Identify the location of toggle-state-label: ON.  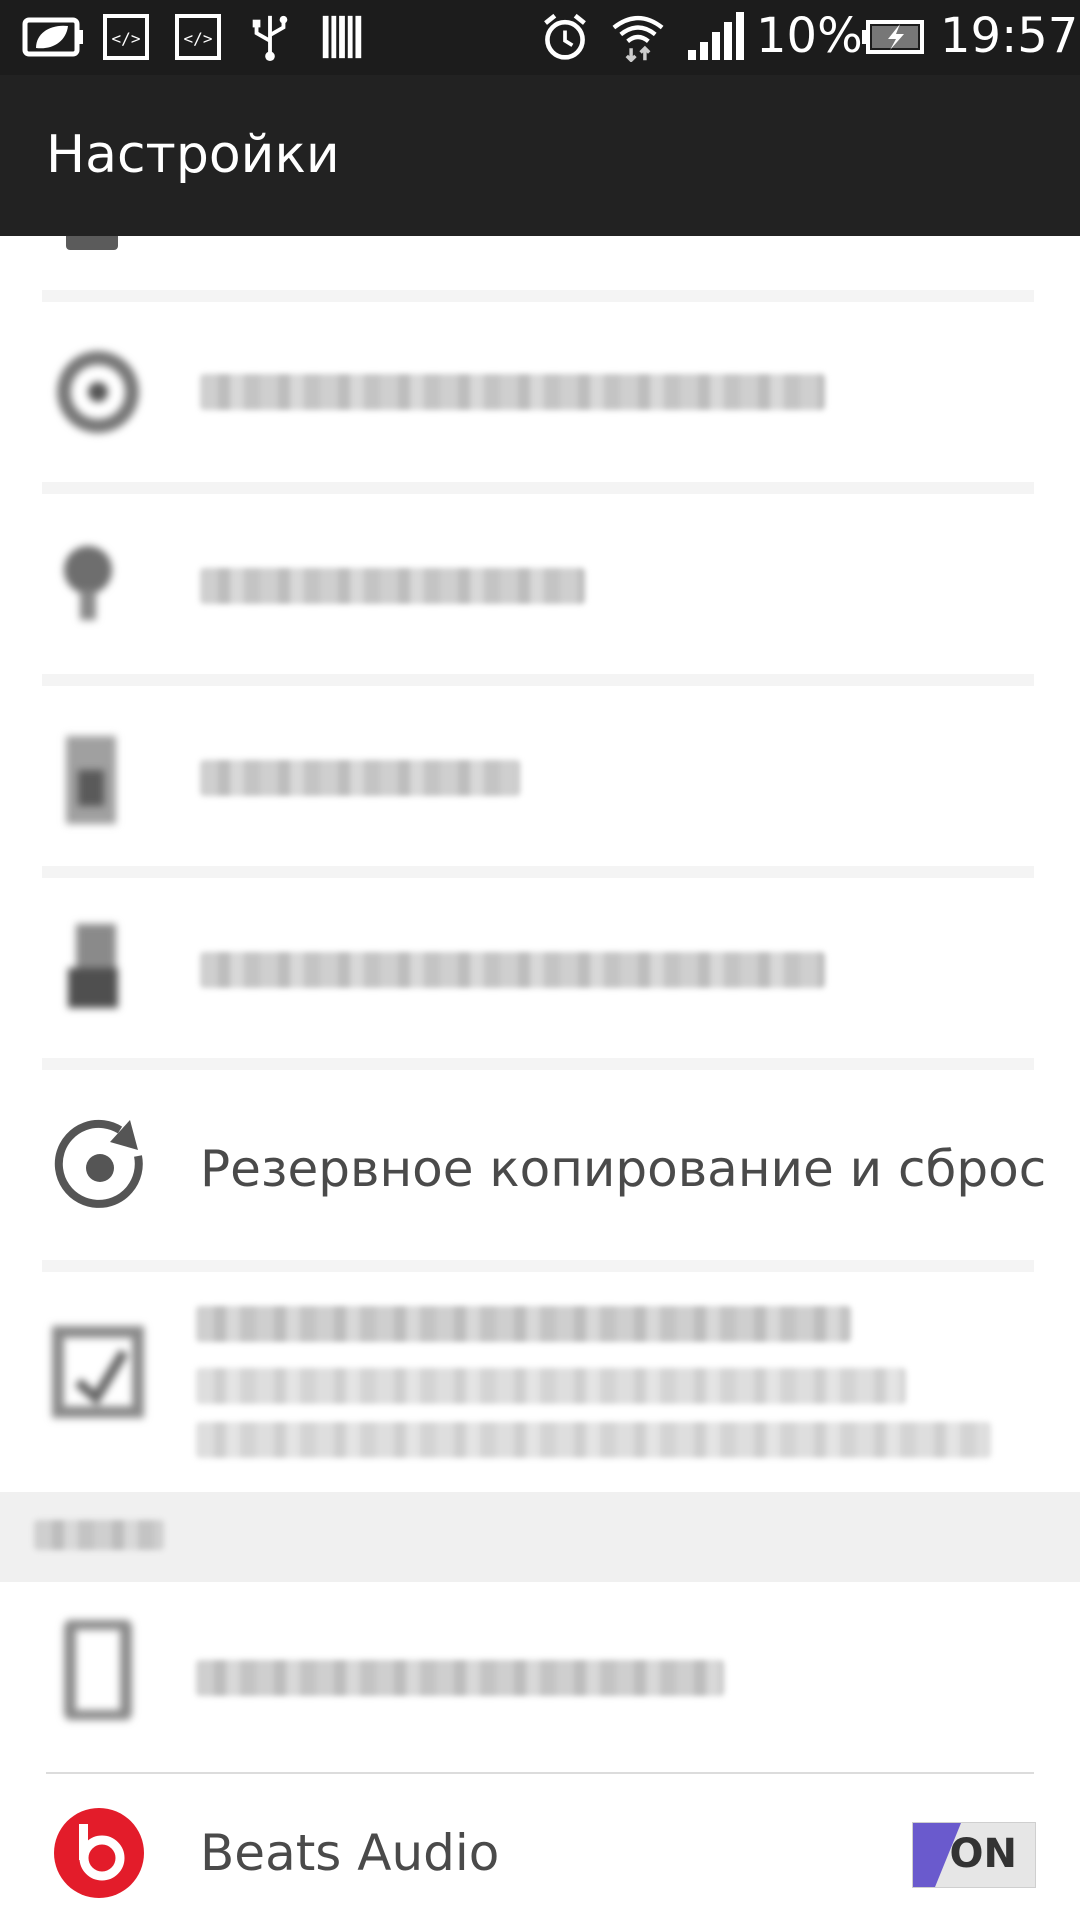
(983, 1854).